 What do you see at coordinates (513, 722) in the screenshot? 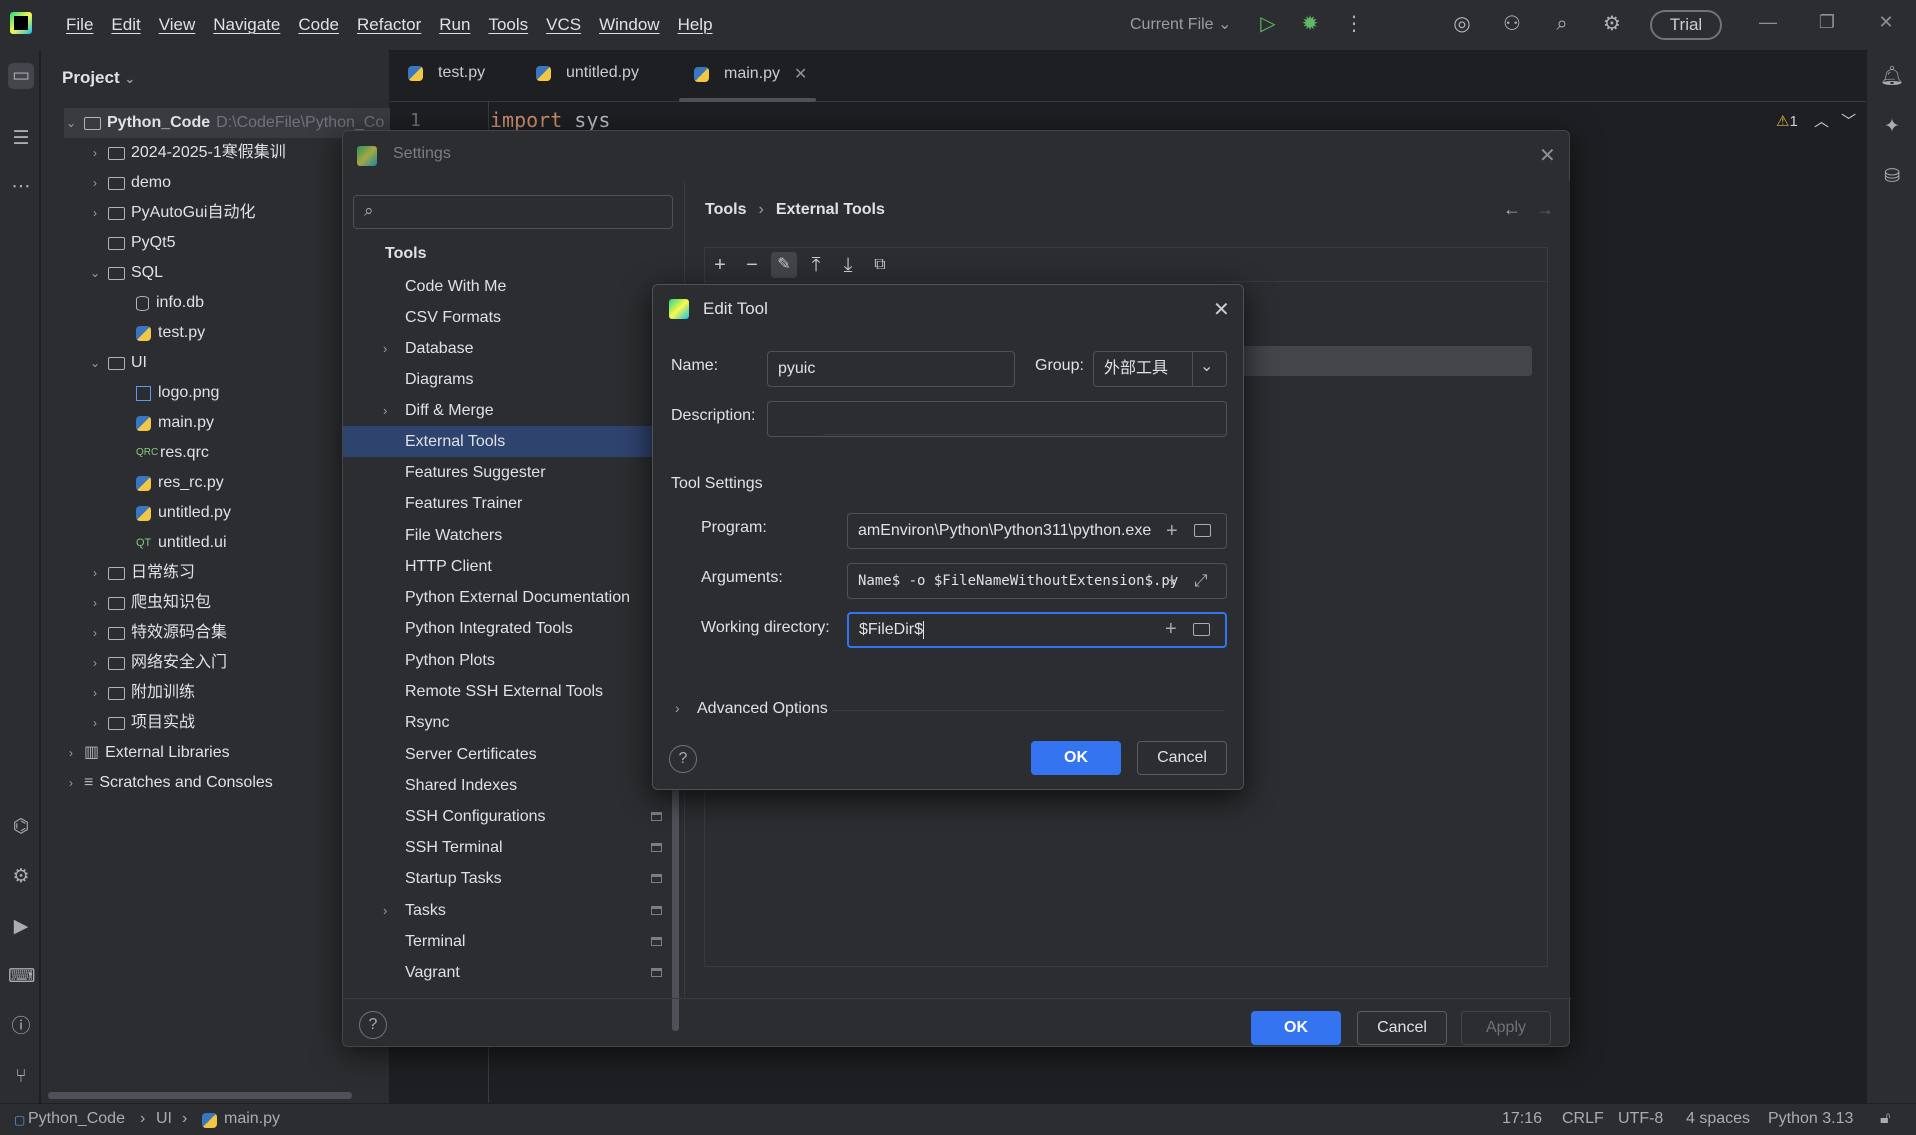
I see `settings-item: Rsync` at bounding box center [513, 722].